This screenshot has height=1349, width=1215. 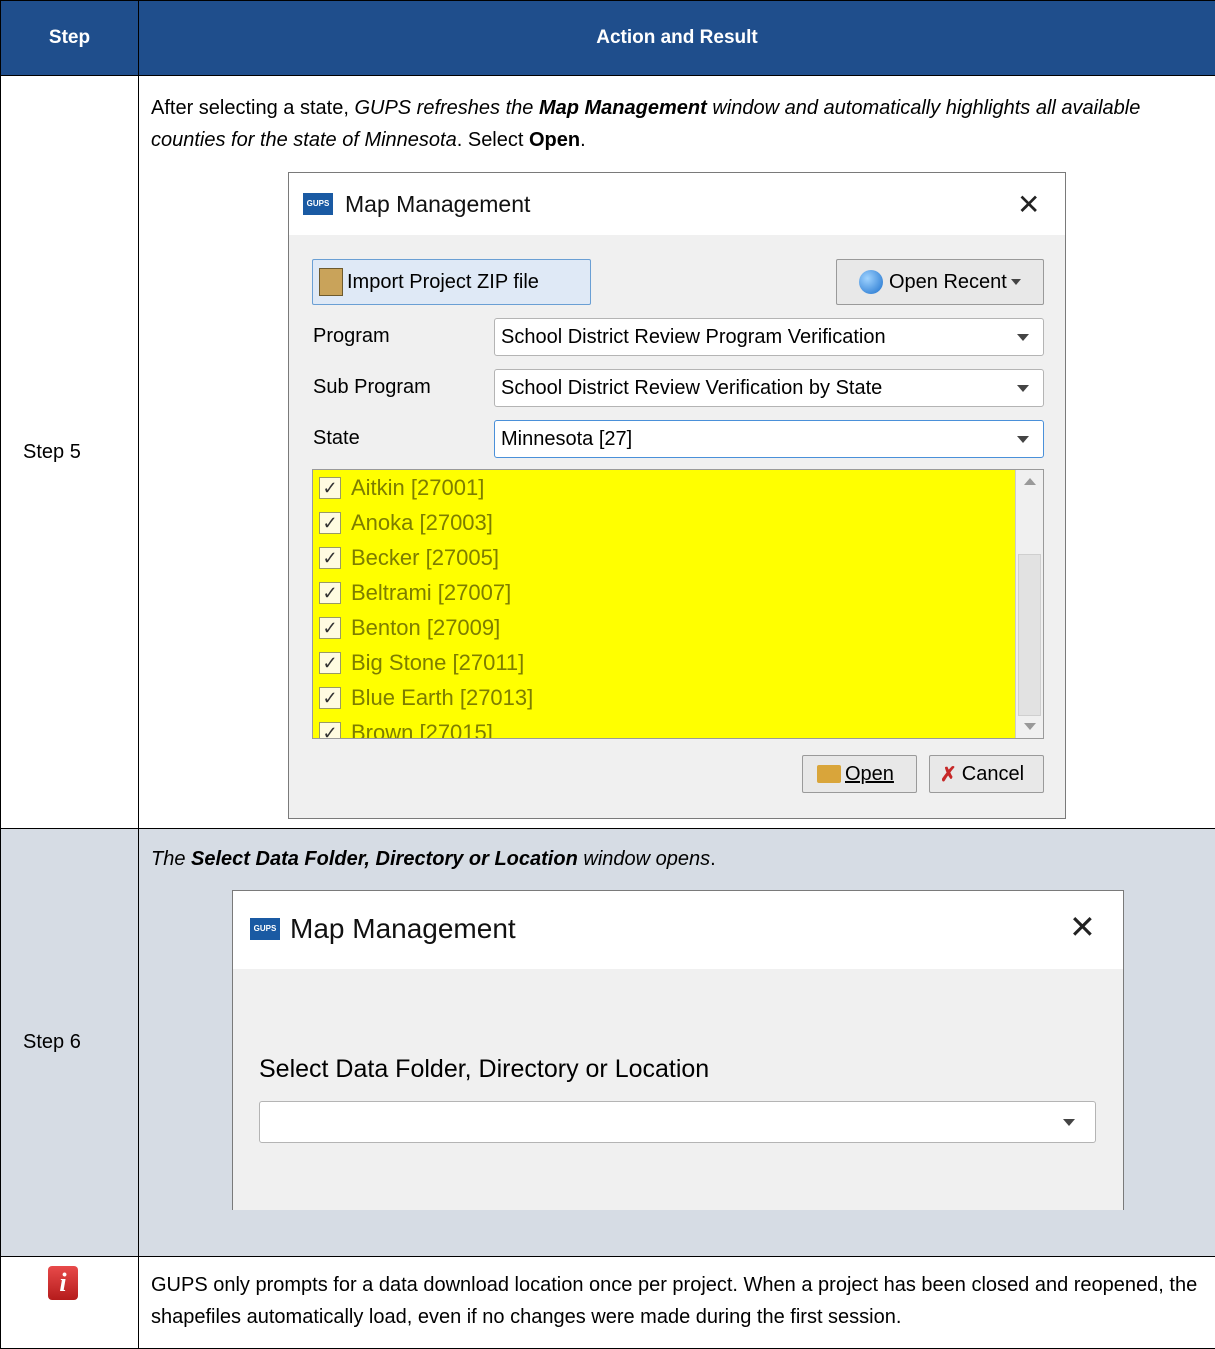 I want to click on list-item: ✓ Aitkin [27001], so click(x=678, y=487).